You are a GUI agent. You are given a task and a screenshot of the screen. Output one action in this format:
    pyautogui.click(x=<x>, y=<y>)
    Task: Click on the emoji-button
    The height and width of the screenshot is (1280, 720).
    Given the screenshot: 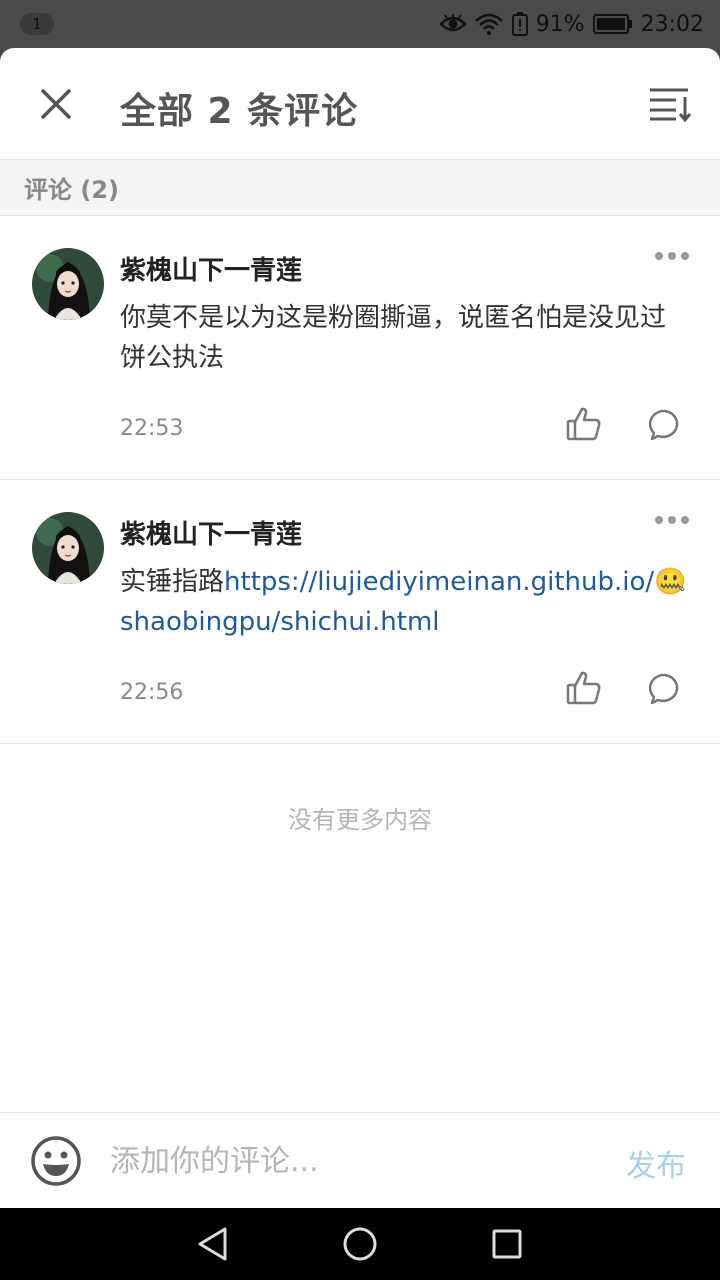 What is the action you would take?
    pyautogui.click(x=56, y=1161)
    